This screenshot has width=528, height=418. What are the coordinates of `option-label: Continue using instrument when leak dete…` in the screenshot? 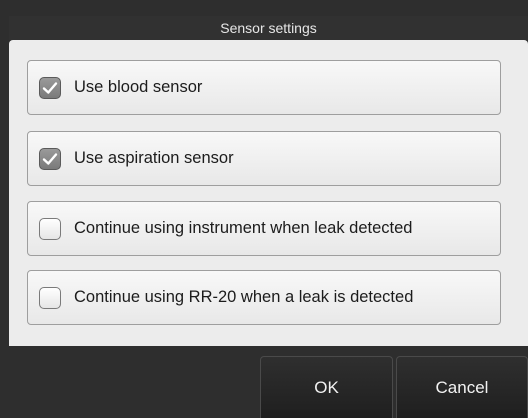 It's located at (243, 228).